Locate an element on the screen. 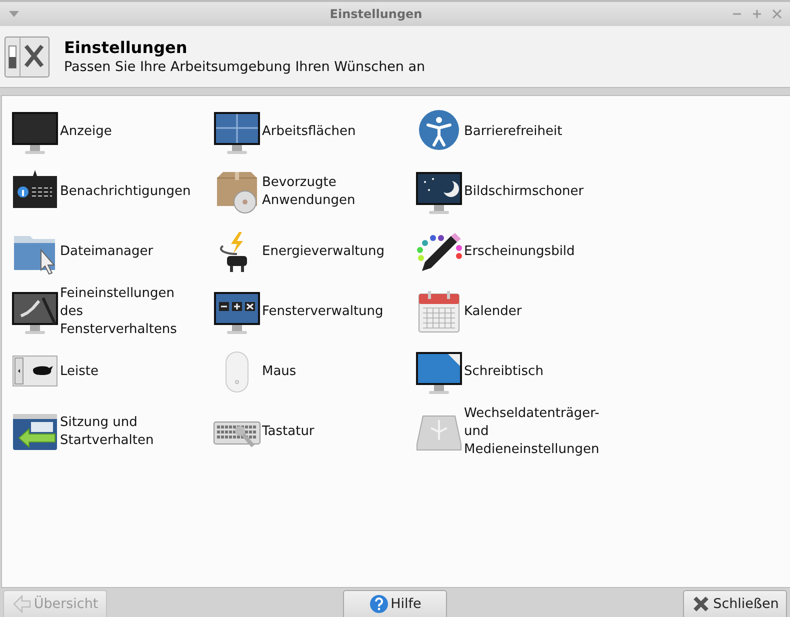  settings-item: Benachrichtigungen is located at coordinates (125, 192).